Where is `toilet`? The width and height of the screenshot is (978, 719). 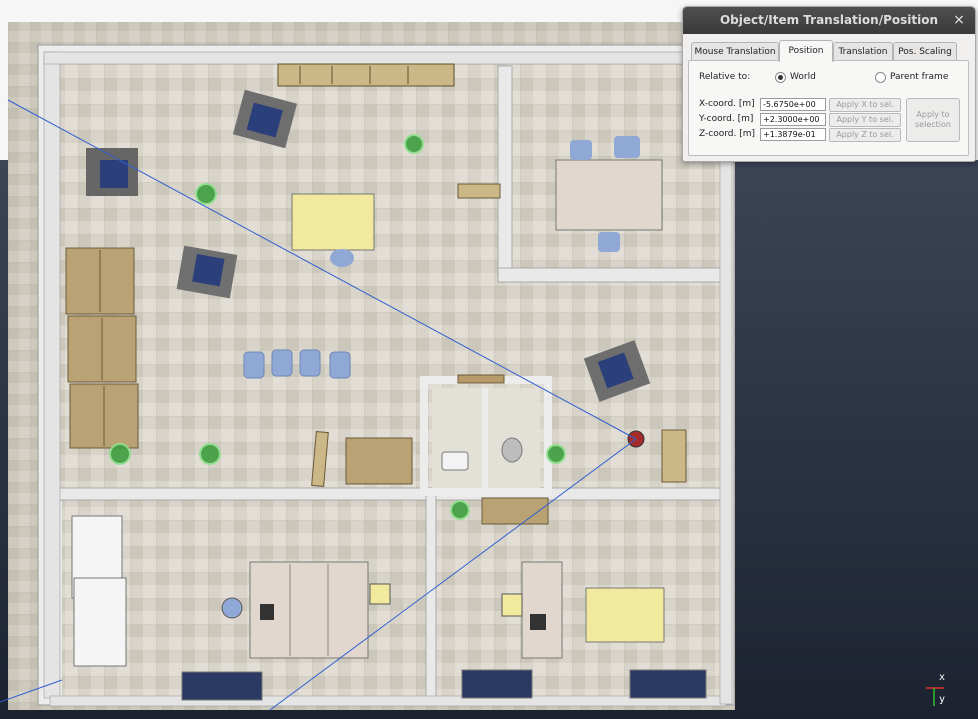
toilet is located at coordinates (512, 450).